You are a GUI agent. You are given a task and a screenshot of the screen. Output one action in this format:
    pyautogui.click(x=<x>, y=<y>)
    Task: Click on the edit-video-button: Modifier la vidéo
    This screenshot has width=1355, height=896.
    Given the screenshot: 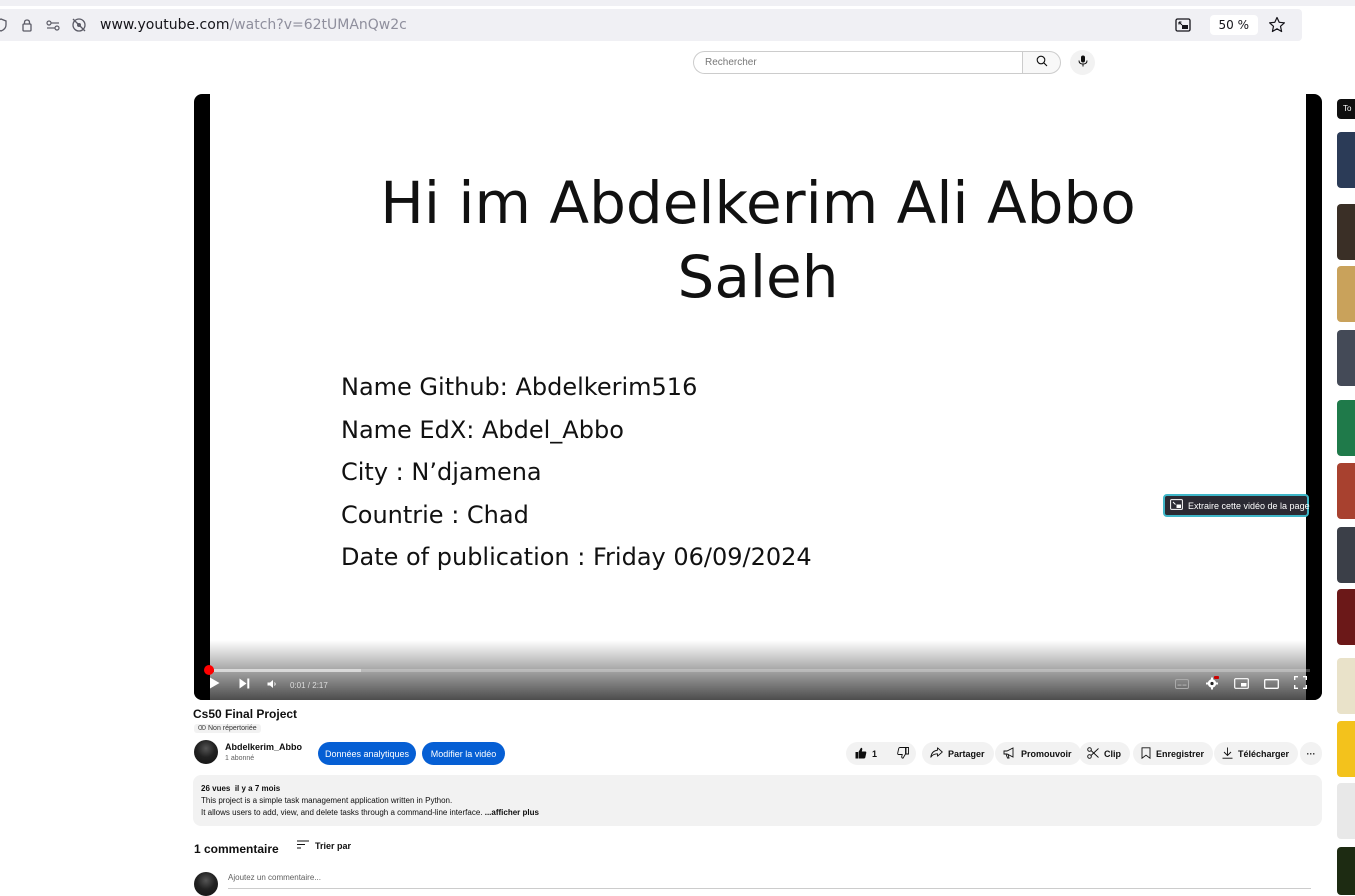 What is the action you would take?
    pyautogui.click(x=463, y=753)
    